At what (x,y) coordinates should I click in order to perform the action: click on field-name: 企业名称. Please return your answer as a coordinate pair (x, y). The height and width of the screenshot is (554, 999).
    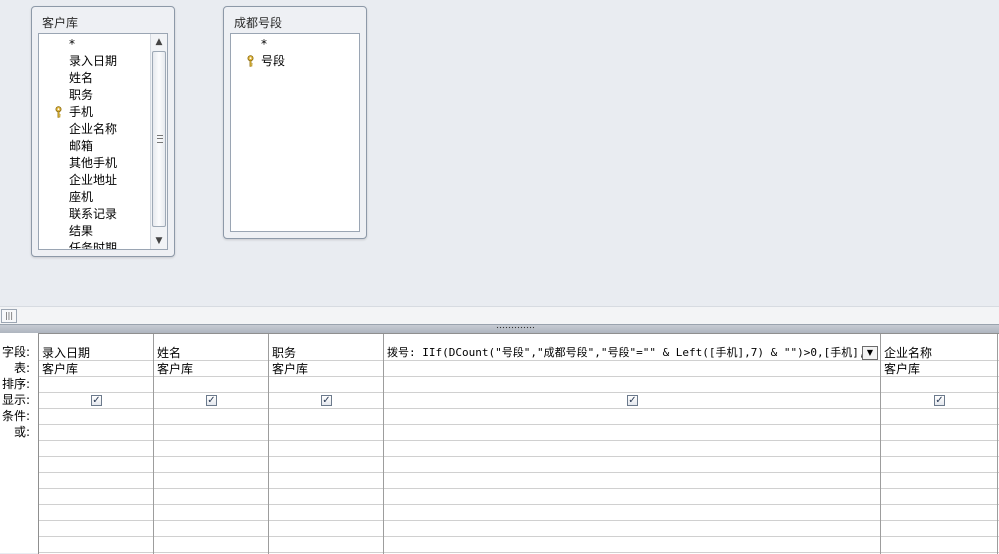
    Looking at the image, I should click on (93, 129).